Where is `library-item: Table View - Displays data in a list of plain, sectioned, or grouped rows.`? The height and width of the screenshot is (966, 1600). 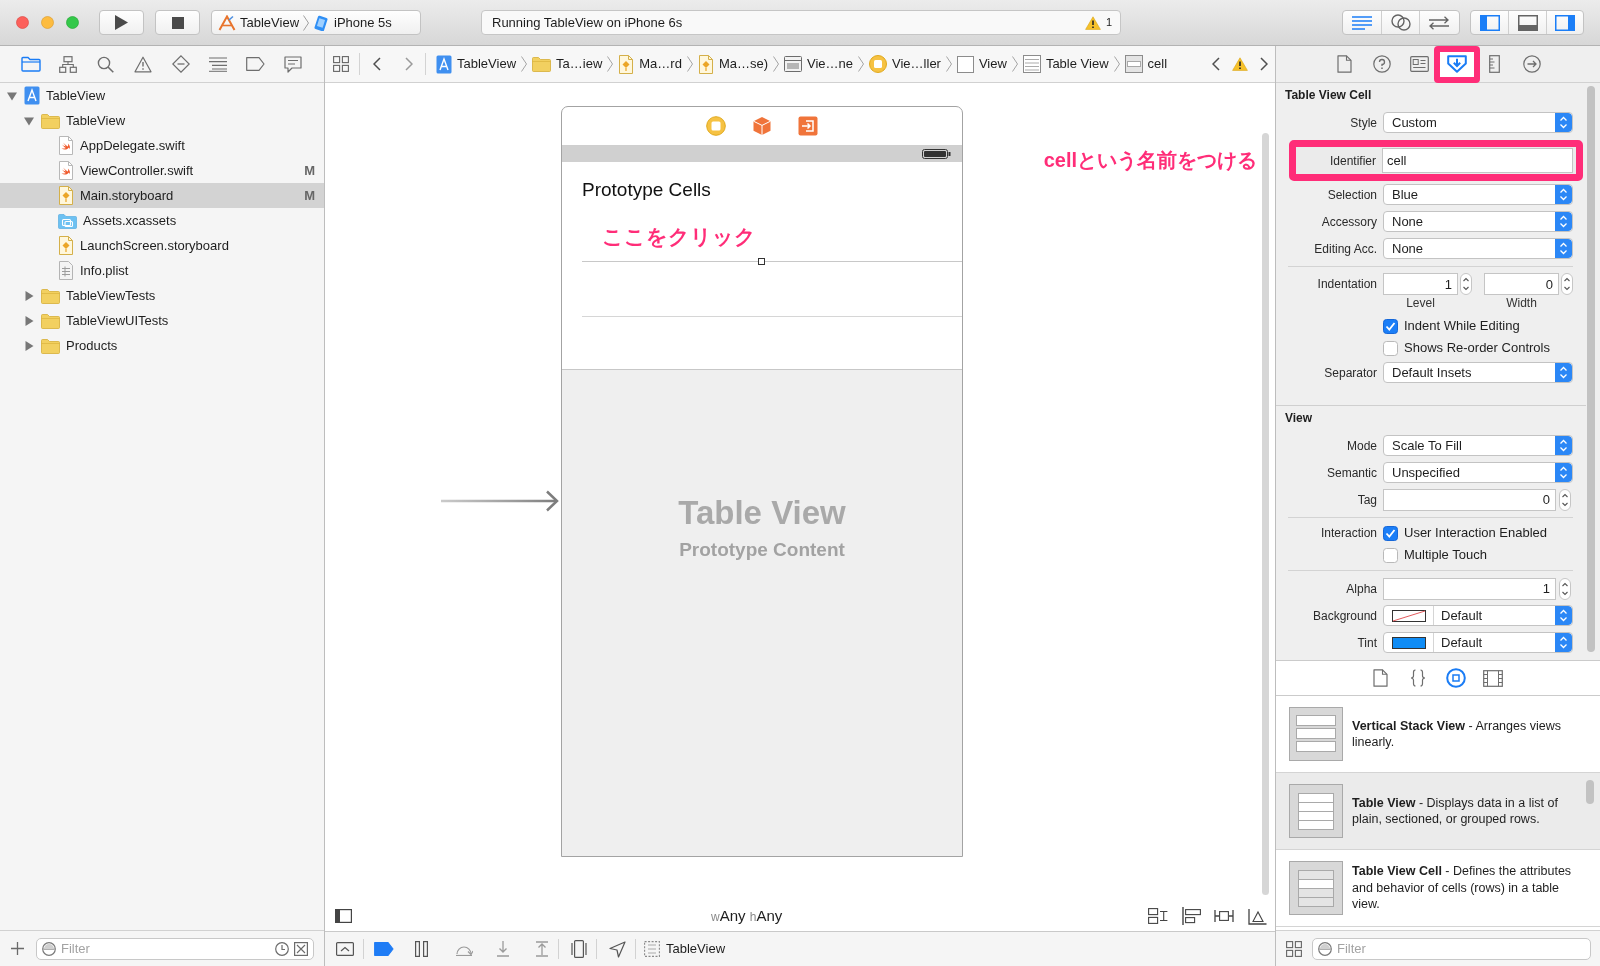
library-item: Table View - Displays data in a list of plain, sectioned, or grouped rows. is located at coordinates (1438, 811).